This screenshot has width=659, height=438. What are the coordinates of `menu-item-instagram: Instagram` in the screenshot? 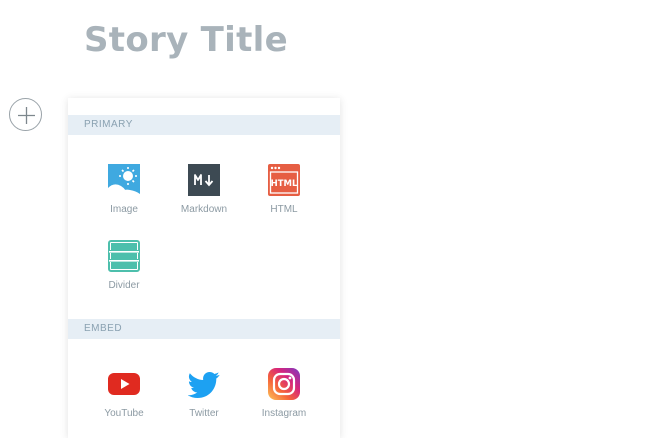 It's located at (284, 398).